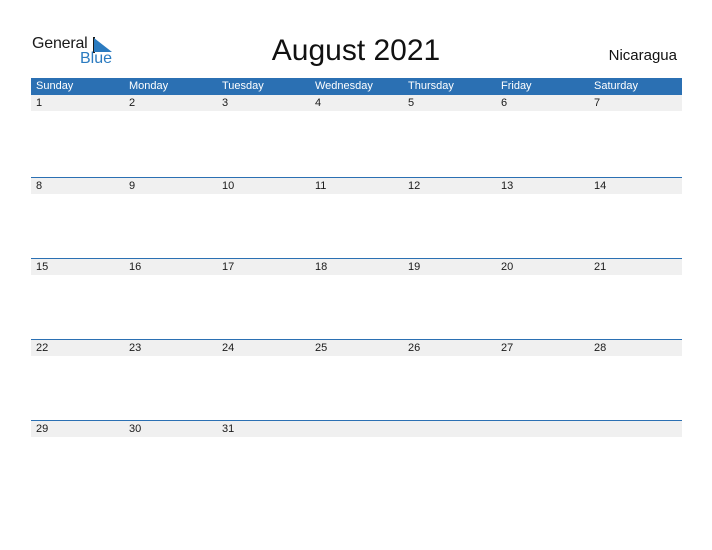 This screenshot has width=712, height=550. I want to click on day-cell: 9, so click(132, 186).